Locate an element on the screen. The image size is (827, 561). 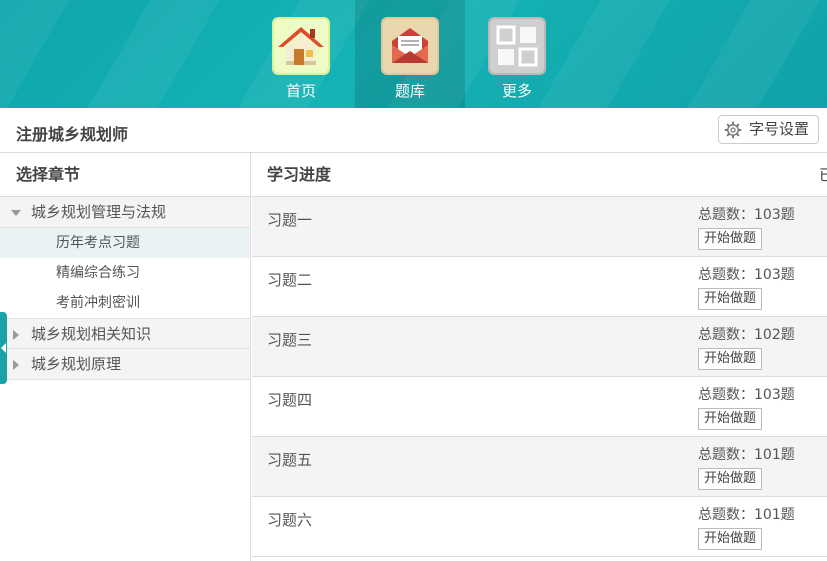
nav-home-label: 首页 is located at coordinates (300, 91).